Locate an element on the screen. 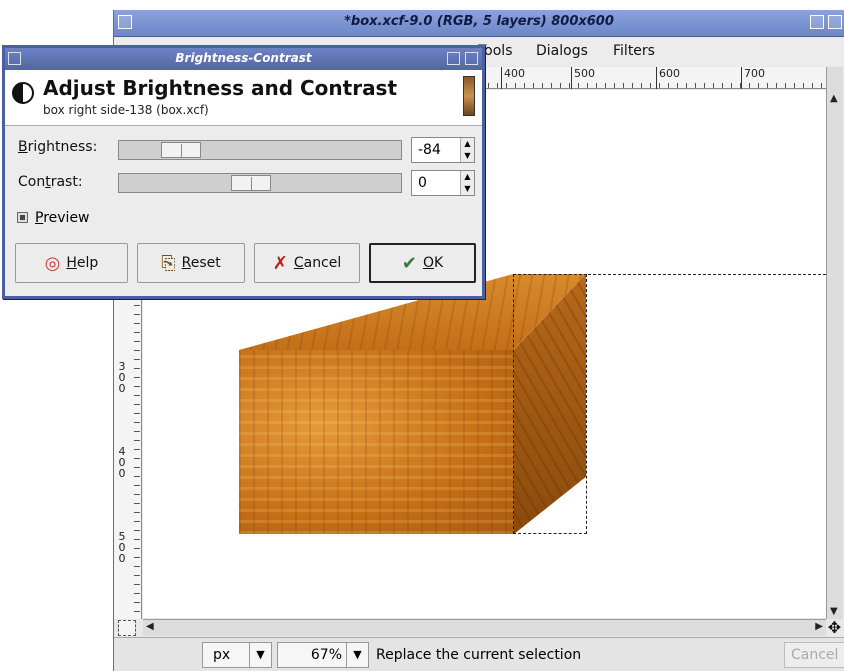  contrast-value: 0 is located at coordinates (422, 183).